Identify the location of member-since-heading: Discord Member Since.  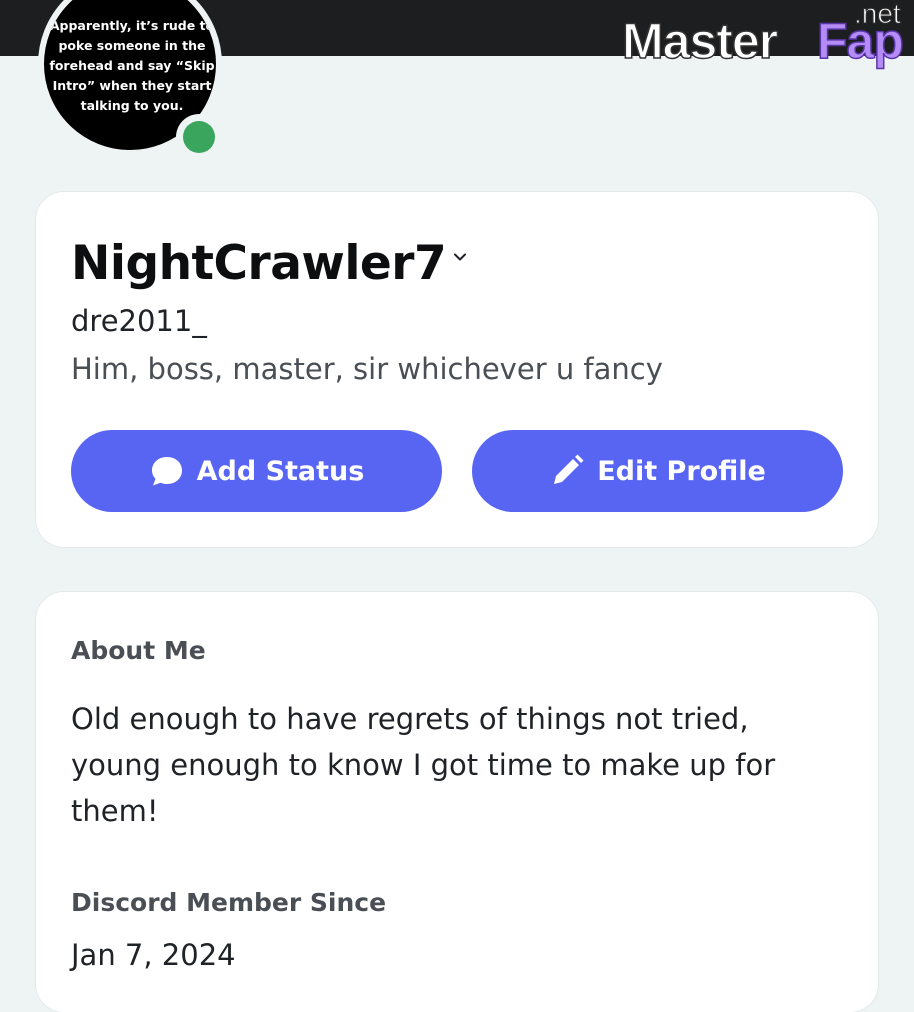
(229, 902).